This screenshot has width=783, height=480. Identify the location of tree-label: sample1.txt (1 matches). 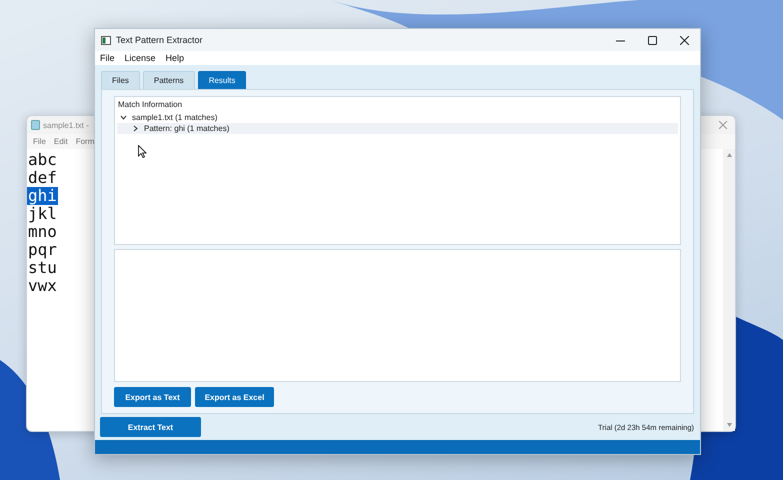
(175, 117).